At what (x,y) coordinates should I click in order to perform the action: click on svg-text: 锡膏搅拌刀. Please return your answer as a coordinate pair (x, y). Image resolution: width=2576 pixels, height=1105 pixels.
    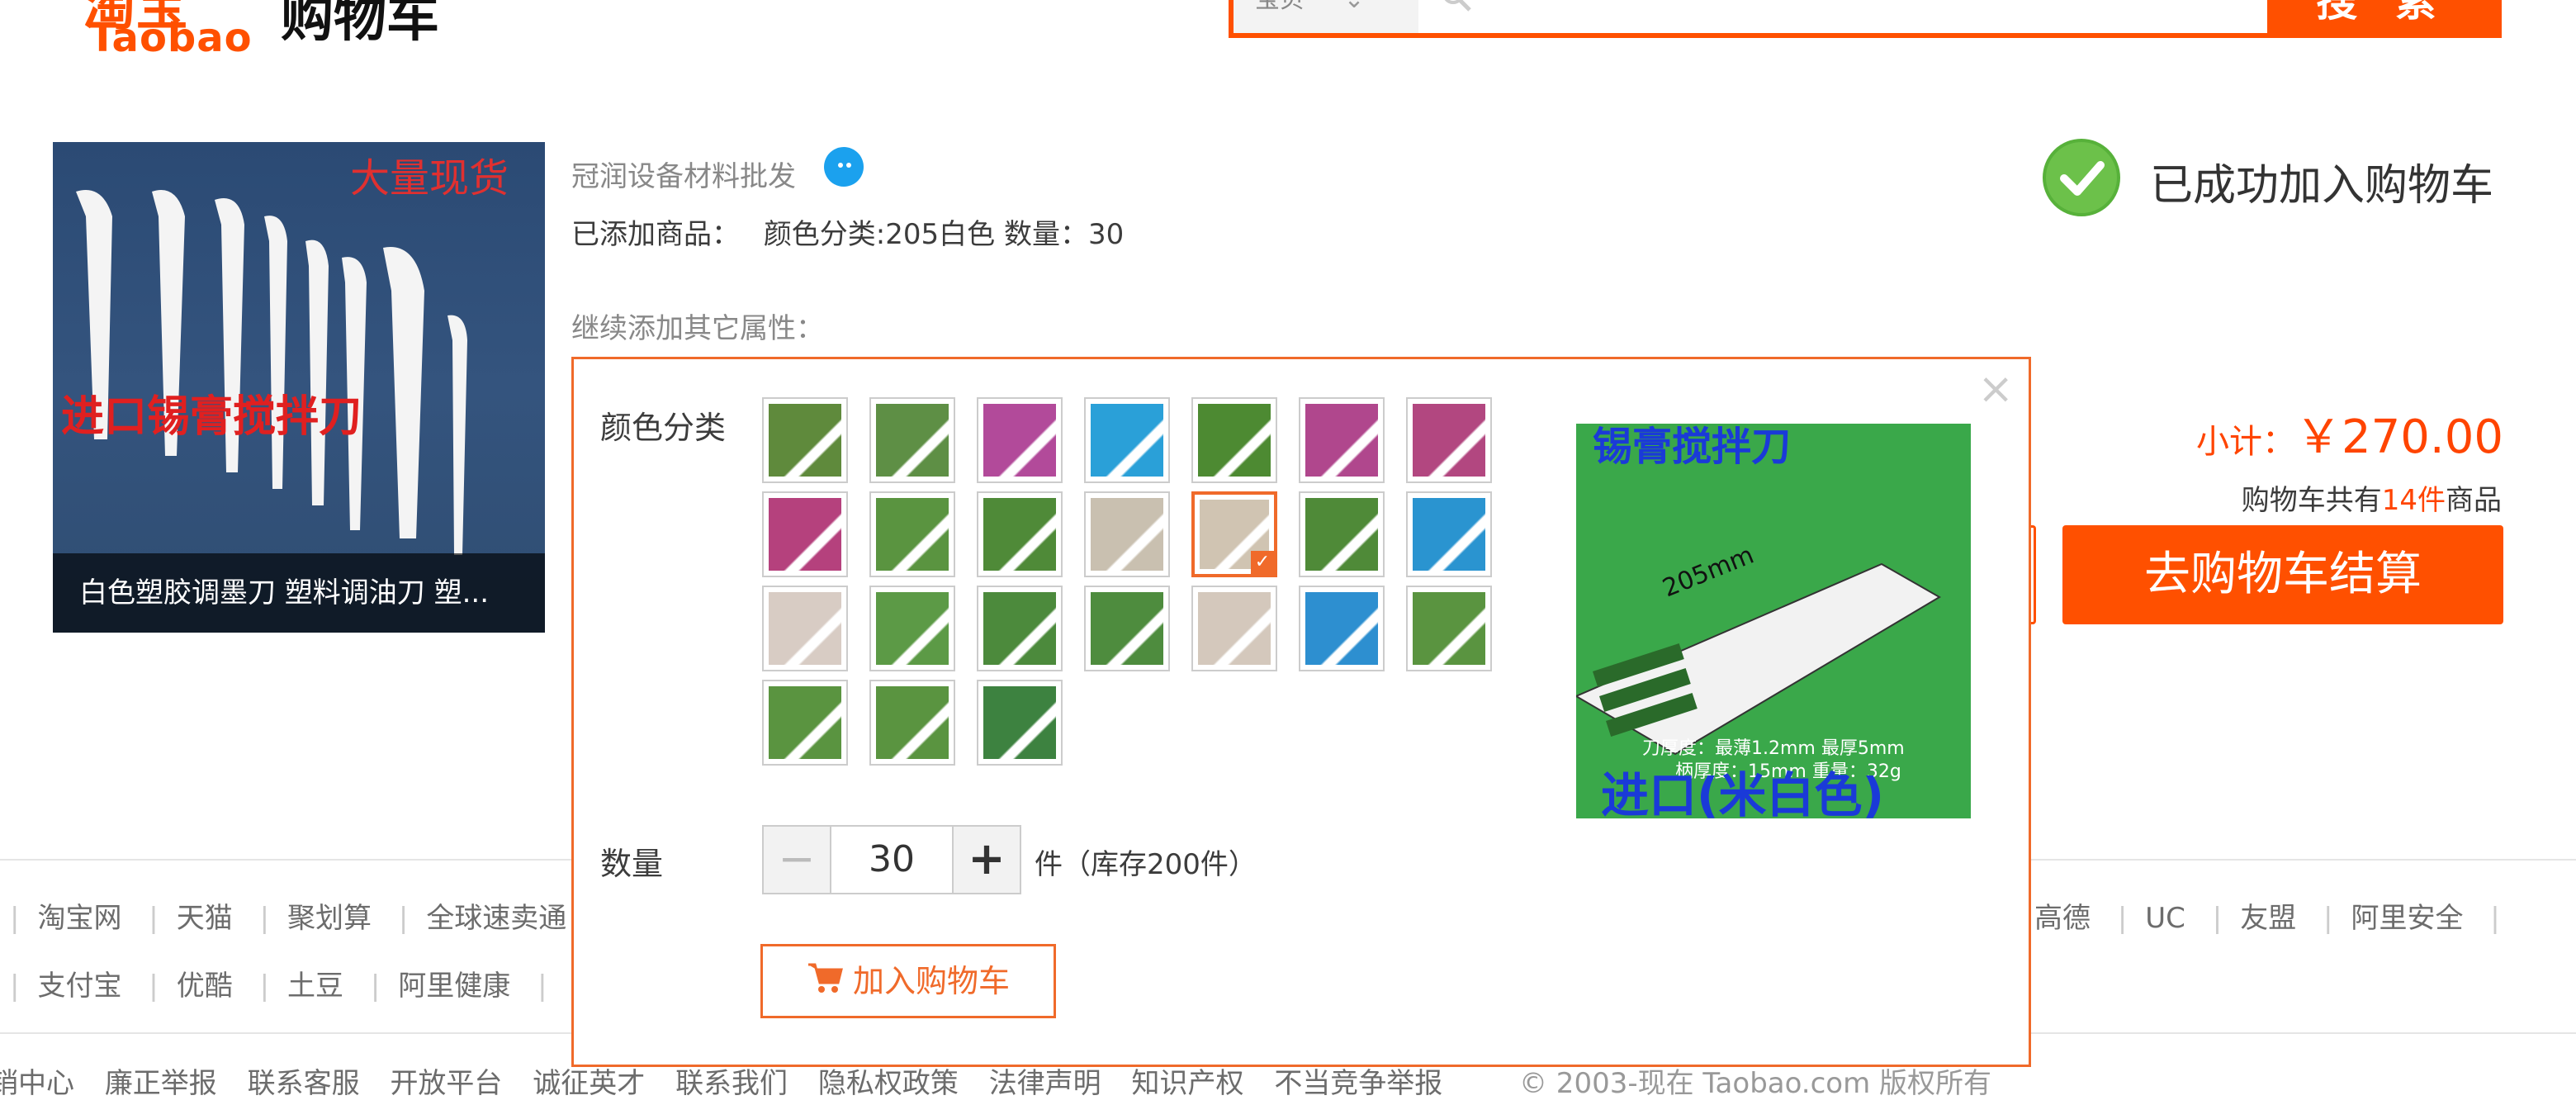
    Looking at the image, I should click on (1692, 447).